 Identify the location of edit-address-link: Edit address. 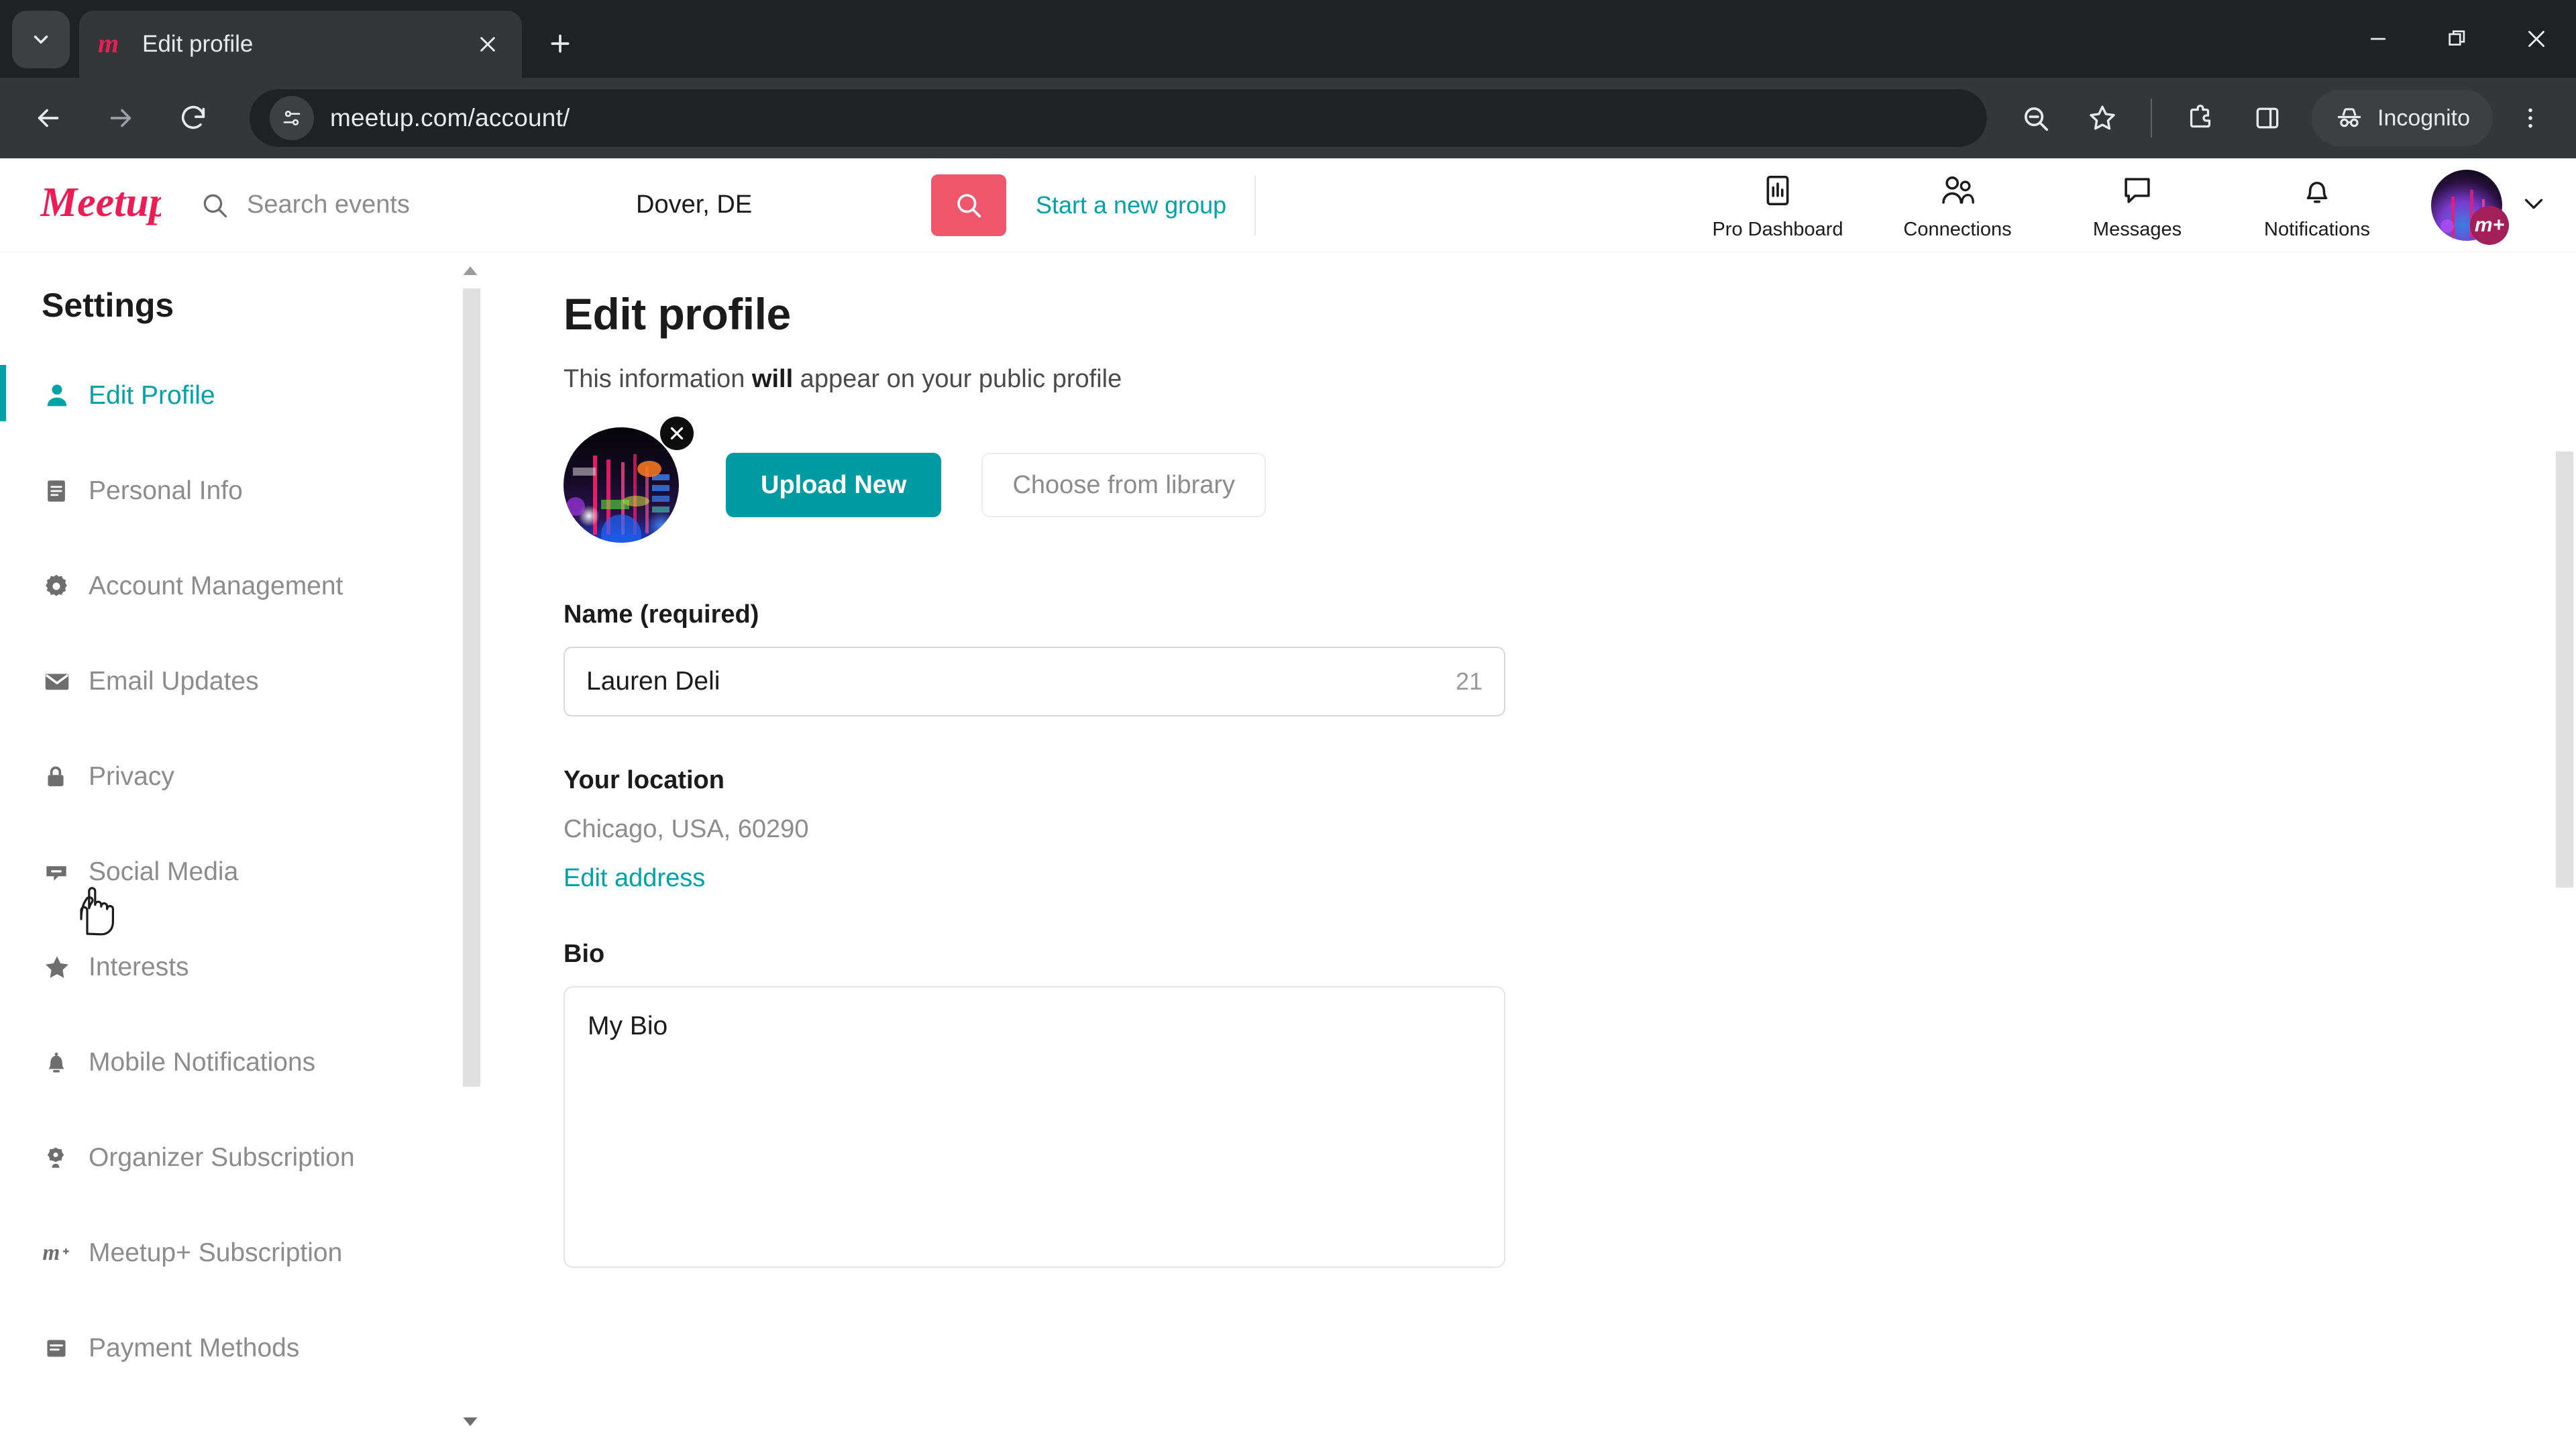
(634, 878).